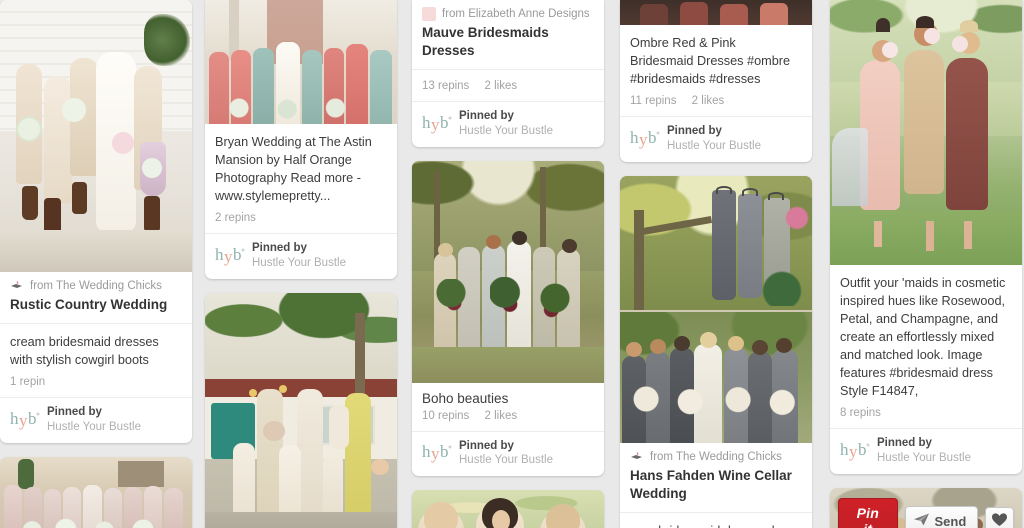  Describe the element at coordinates (716, 489) in the screenshot. I see `pin-title: Hans Fahden Wine Cellar Wedding` at that location.